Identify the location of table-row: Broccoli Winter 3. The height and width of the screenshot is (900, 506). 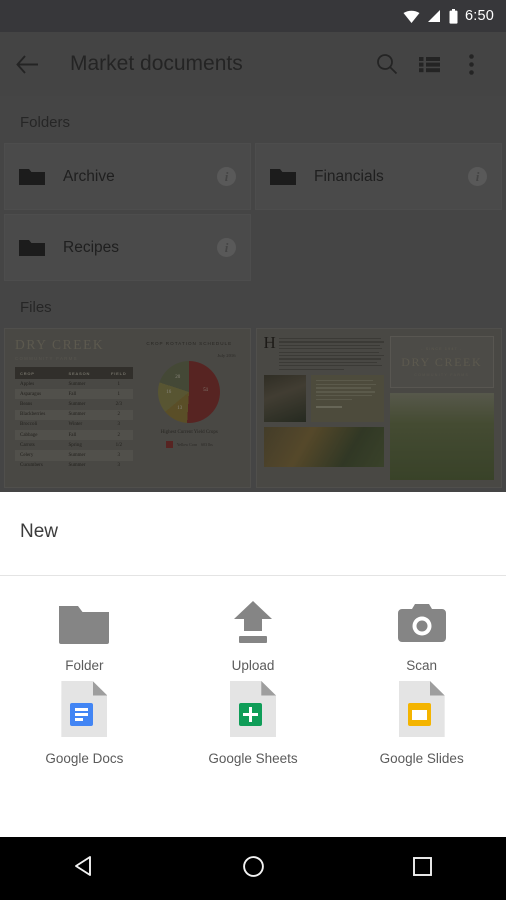
(74, 425).